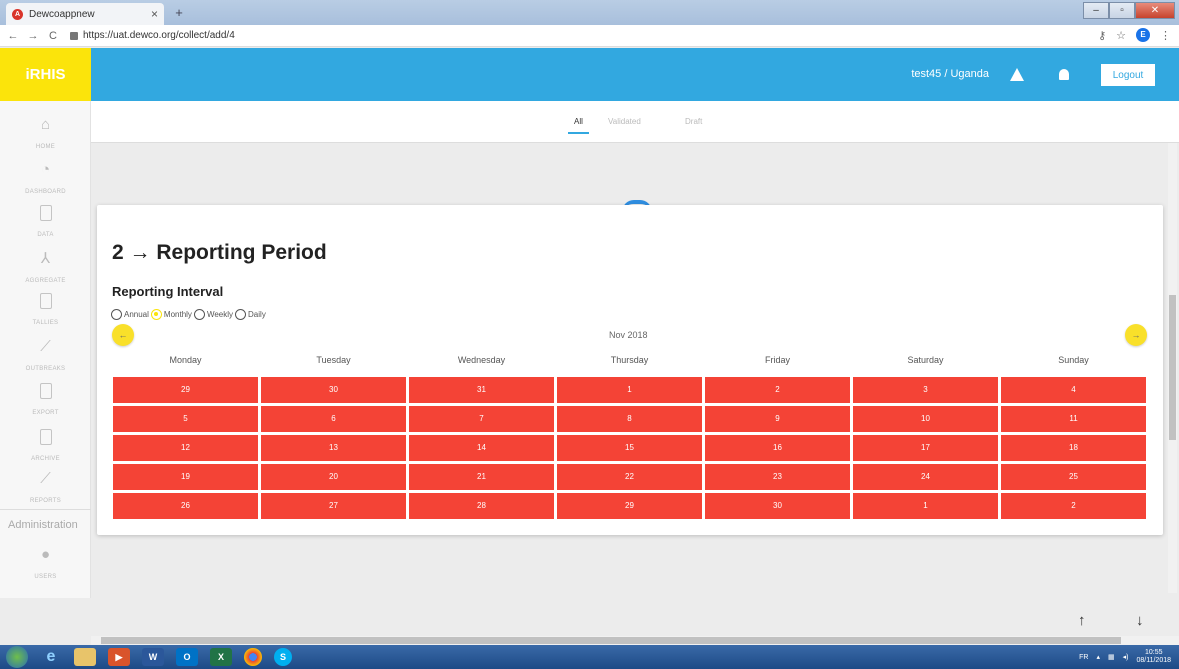 The height and width of the screenshot is (669, 1179). What do you see at coordinates (1064, 74) in the screenshot?
I see `bell-icon` at bounding box center [1064, 74].